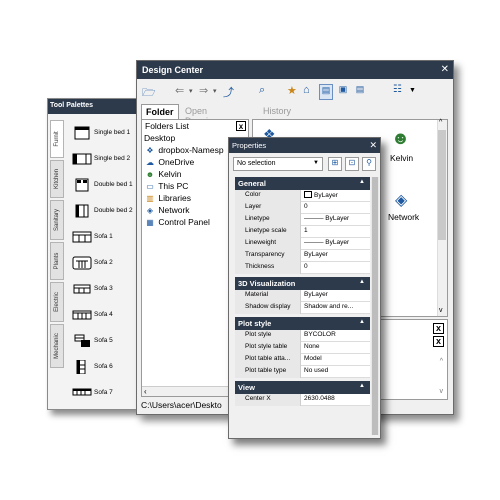 This screenshot has height=500, width=500. I want to click on section-general: General ▲, so click(302, 183).